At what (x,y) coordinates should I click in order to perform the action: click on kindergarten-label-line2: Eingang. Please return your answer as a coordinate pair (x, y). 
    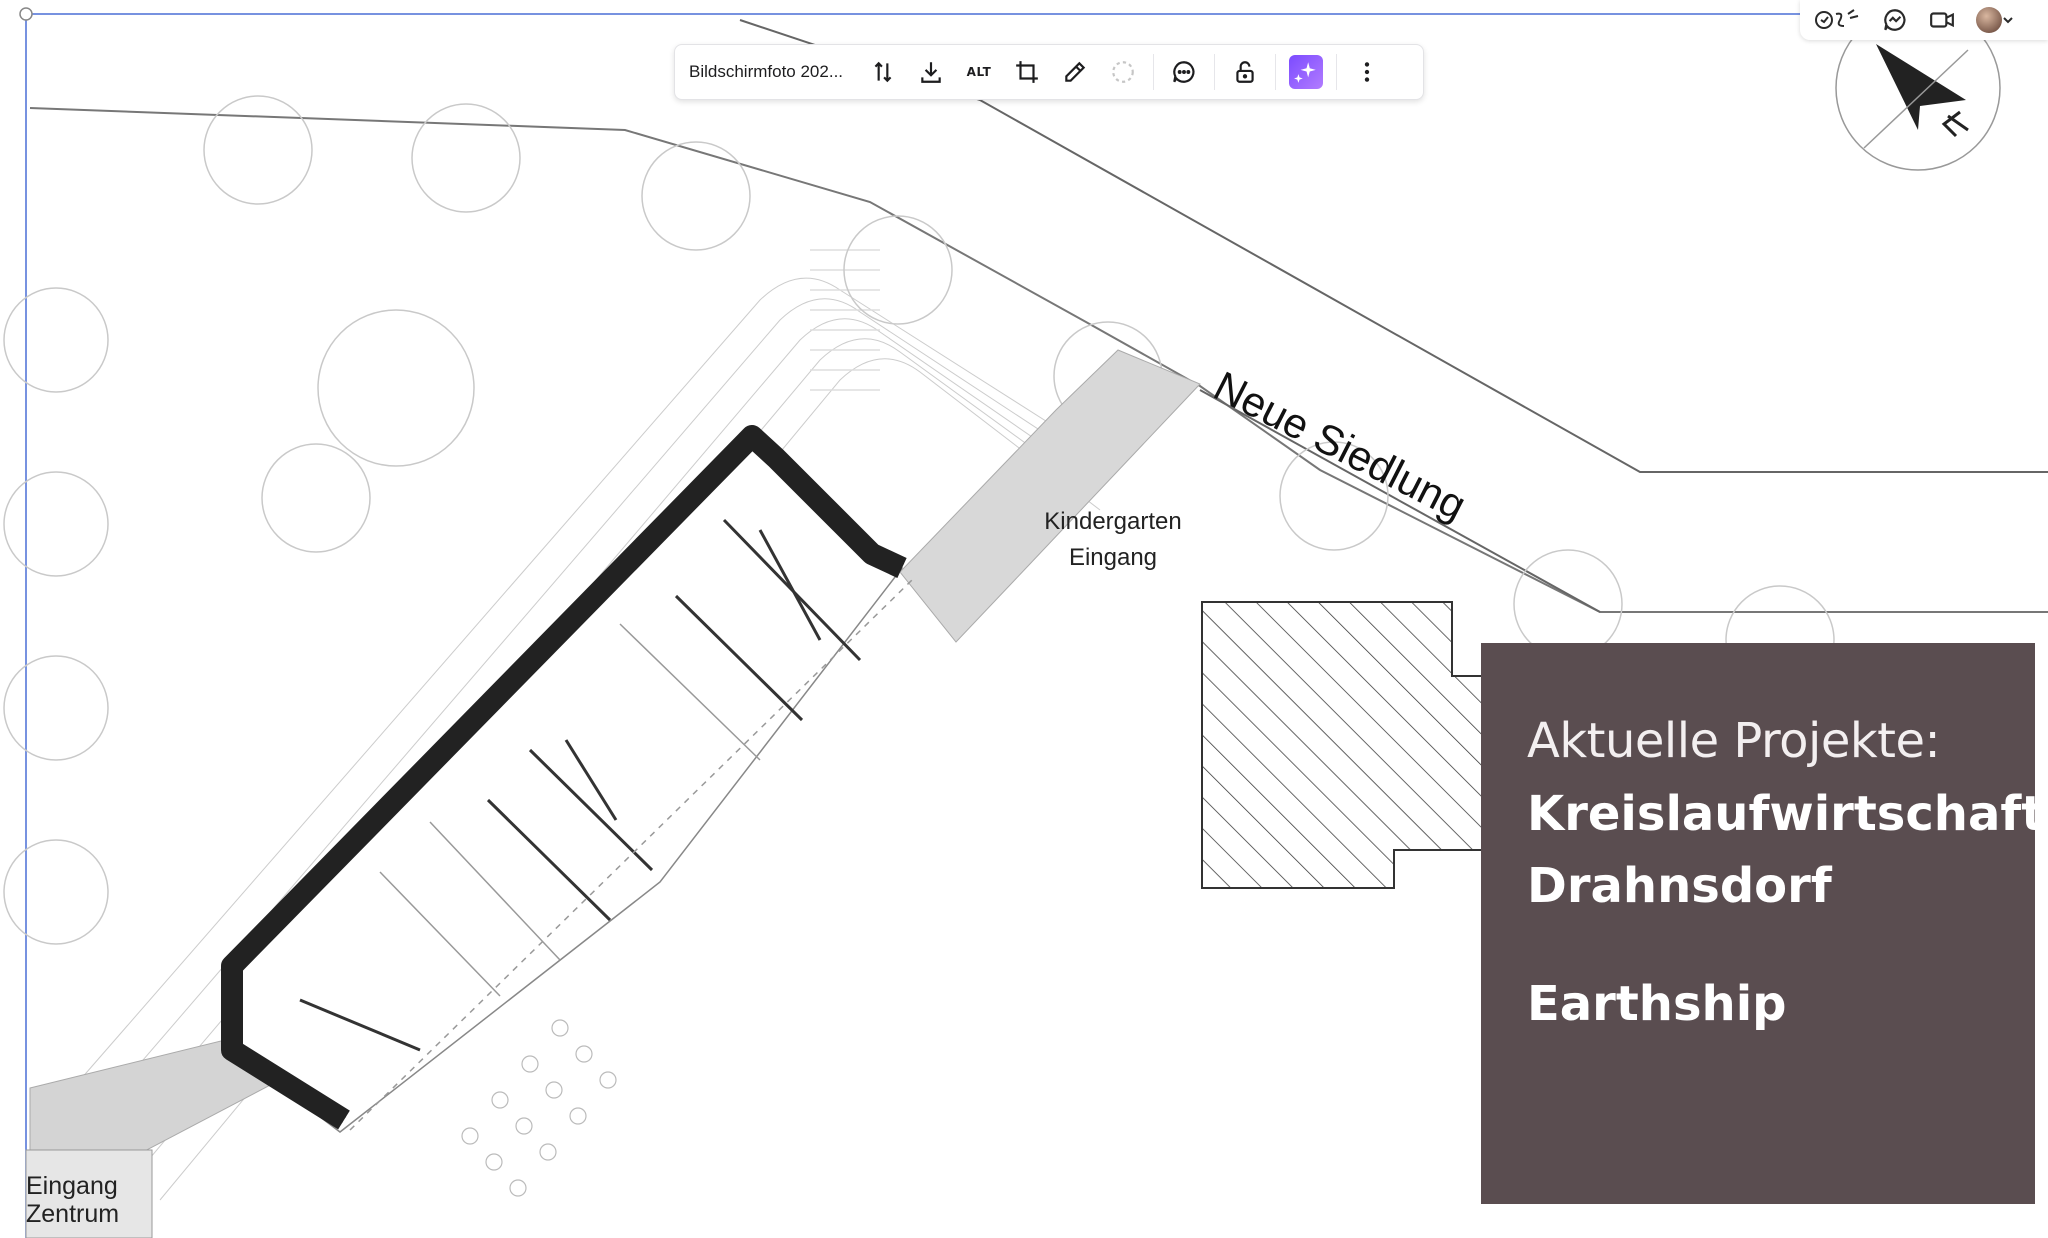
    Looking at the image, I should click on (1113, 557).